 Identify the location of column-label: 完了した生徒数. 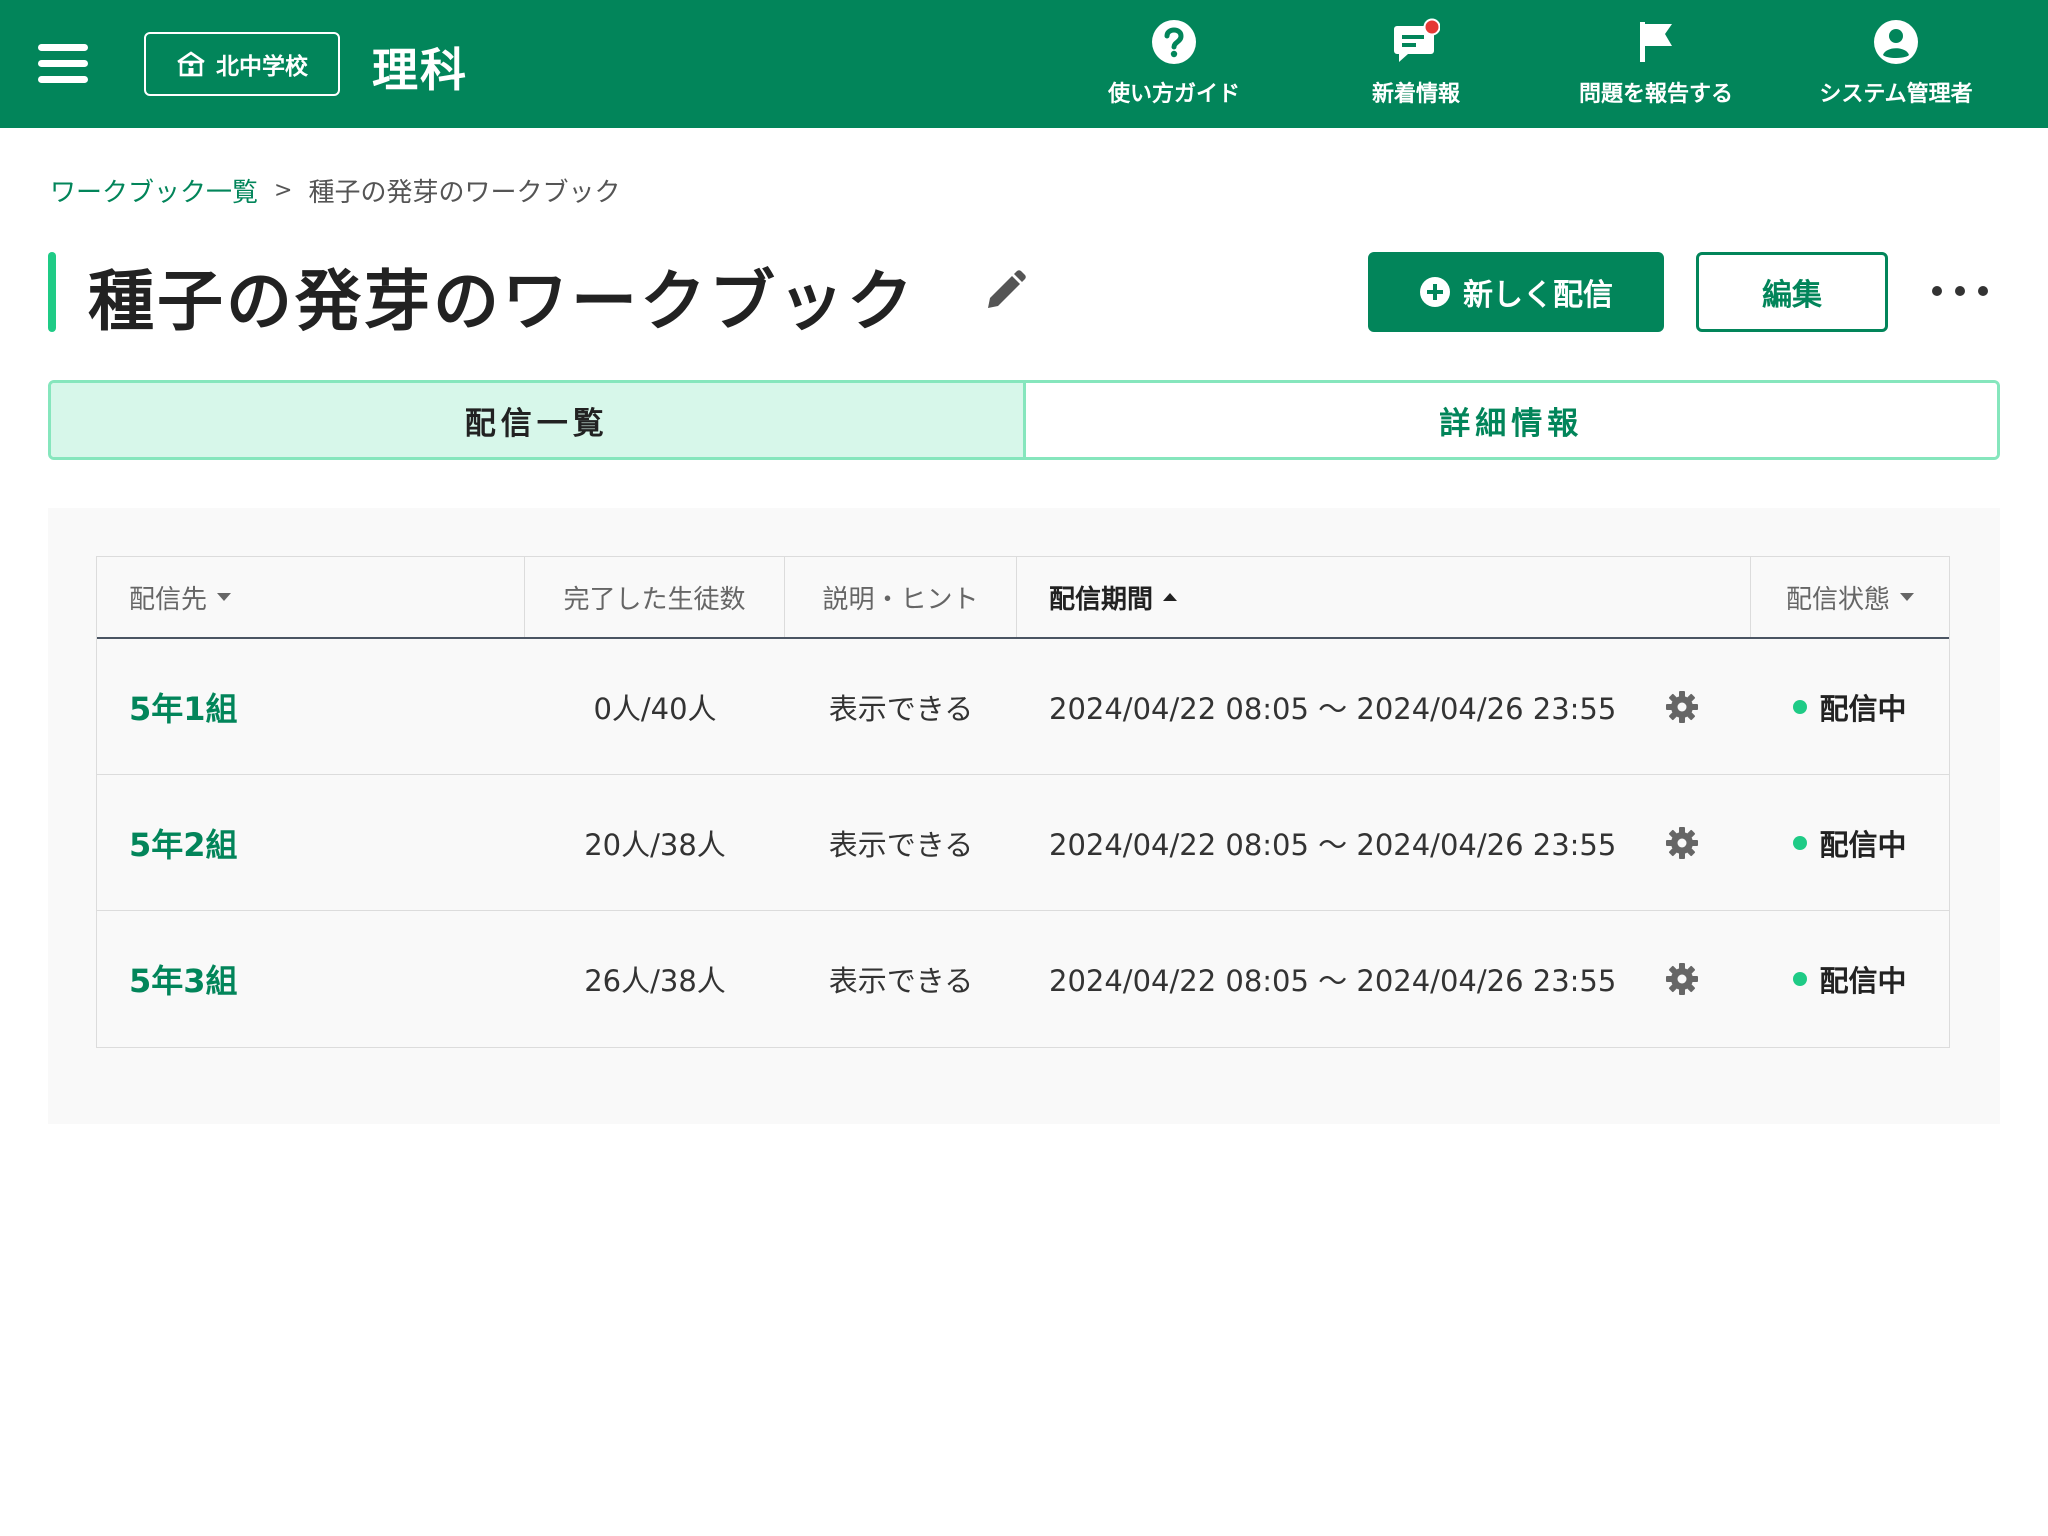
(654, 599).